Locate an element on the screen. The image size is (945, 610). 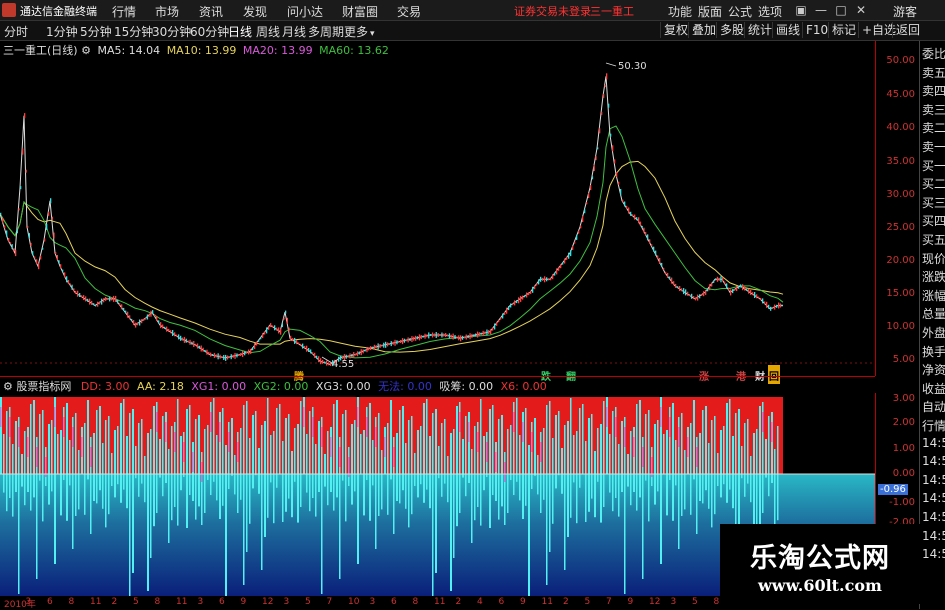
menu-item: 市场 is located at coordinates (167, 11).